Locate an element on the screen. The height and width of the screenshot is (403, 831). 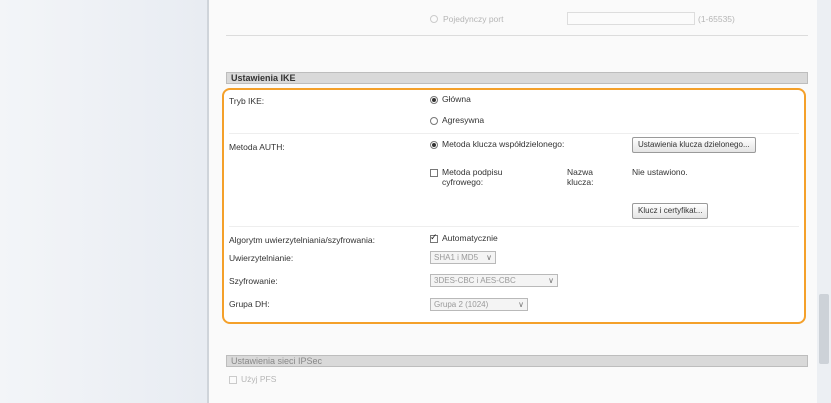
dh-group-label: Grupa DH: is located at coordinates (249, 304).